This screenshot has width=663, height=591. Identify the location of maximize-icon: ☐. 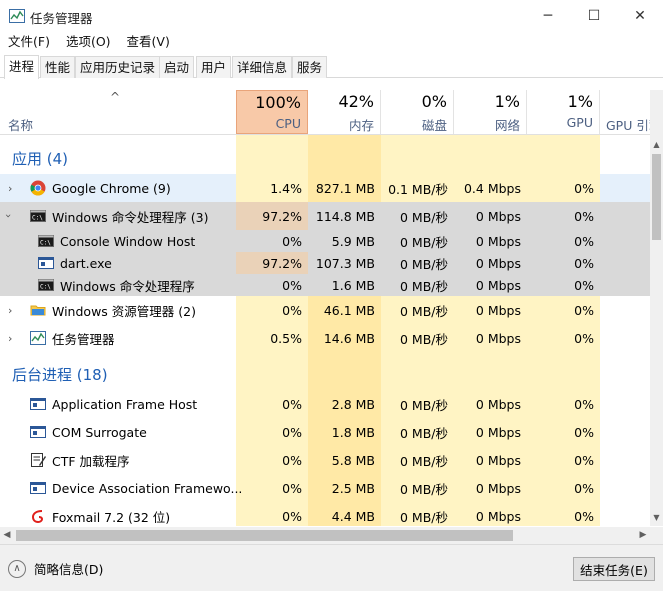
(594, 16).